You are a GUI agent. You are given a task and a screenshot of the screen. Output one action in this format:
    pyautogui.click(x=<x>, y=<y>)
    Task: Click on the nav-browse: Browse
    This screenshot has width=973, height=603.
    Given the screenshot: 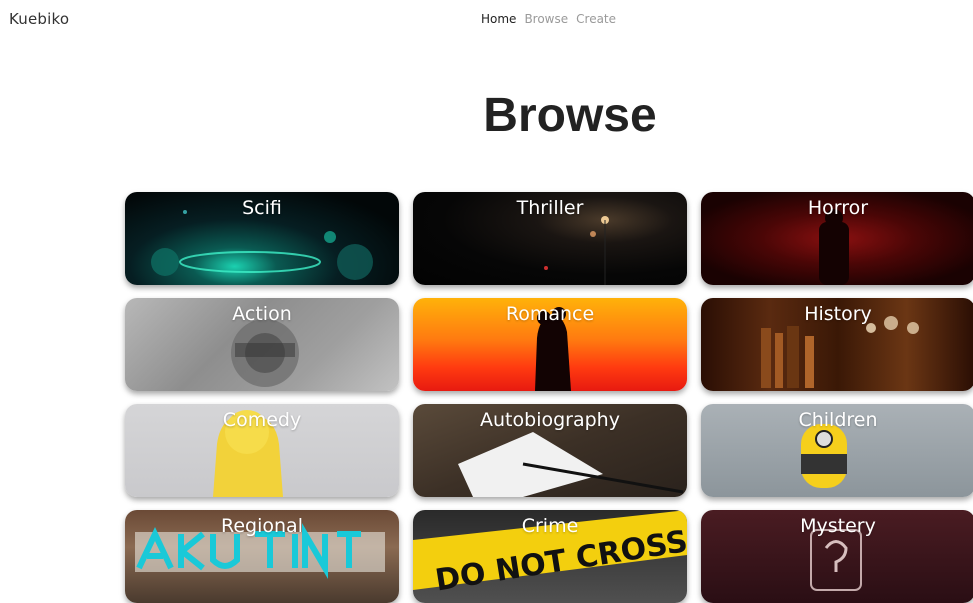 What is the action you would take?
    pyautogui.click(x=546, y=19)
    